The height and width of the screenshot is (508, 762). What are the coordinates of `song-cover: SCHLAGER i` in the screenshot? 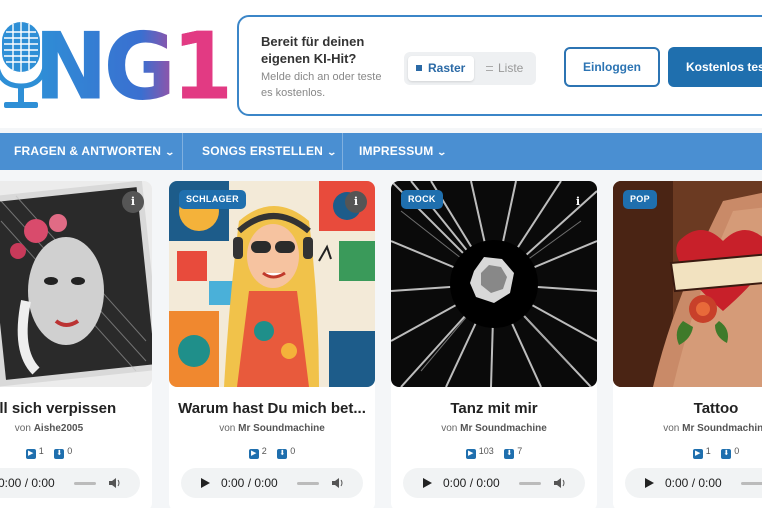 It's located at (272, 284).